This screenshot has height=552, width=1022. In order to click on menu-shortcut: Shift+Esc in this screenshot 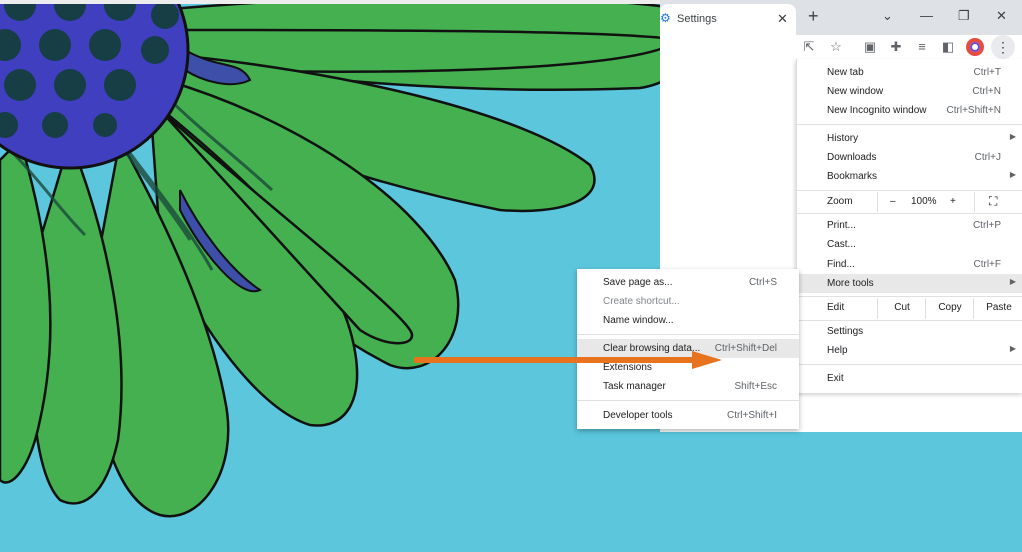, I will do `click(755, 386)`.